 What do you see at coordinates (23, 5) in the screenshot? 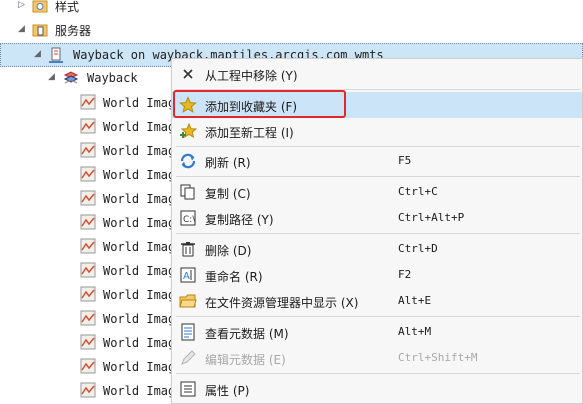
I see `expand-arrow-icon: ▷` at bounding box center [23, 5].